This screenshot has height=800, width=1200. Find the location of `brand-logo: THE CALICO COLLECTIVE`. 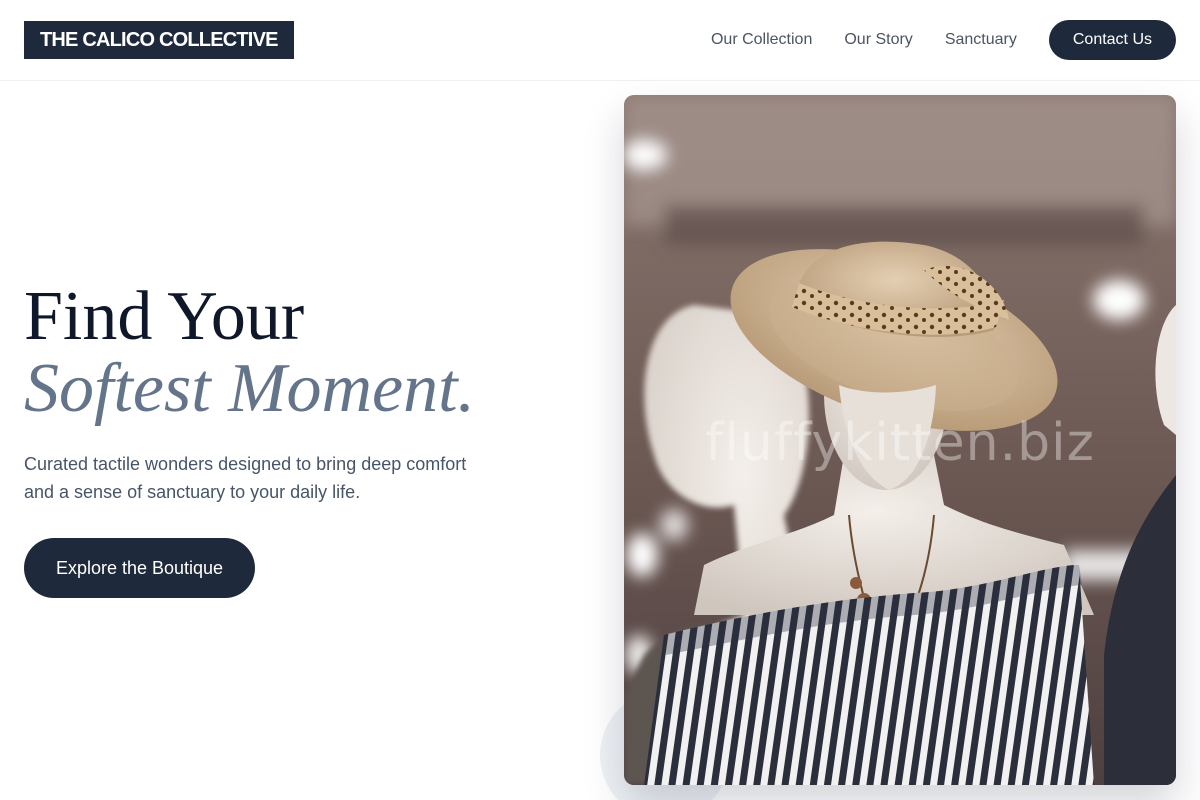

brand-logo: THE CALICO COLLECTIVE is located at coordinates (159, 40).